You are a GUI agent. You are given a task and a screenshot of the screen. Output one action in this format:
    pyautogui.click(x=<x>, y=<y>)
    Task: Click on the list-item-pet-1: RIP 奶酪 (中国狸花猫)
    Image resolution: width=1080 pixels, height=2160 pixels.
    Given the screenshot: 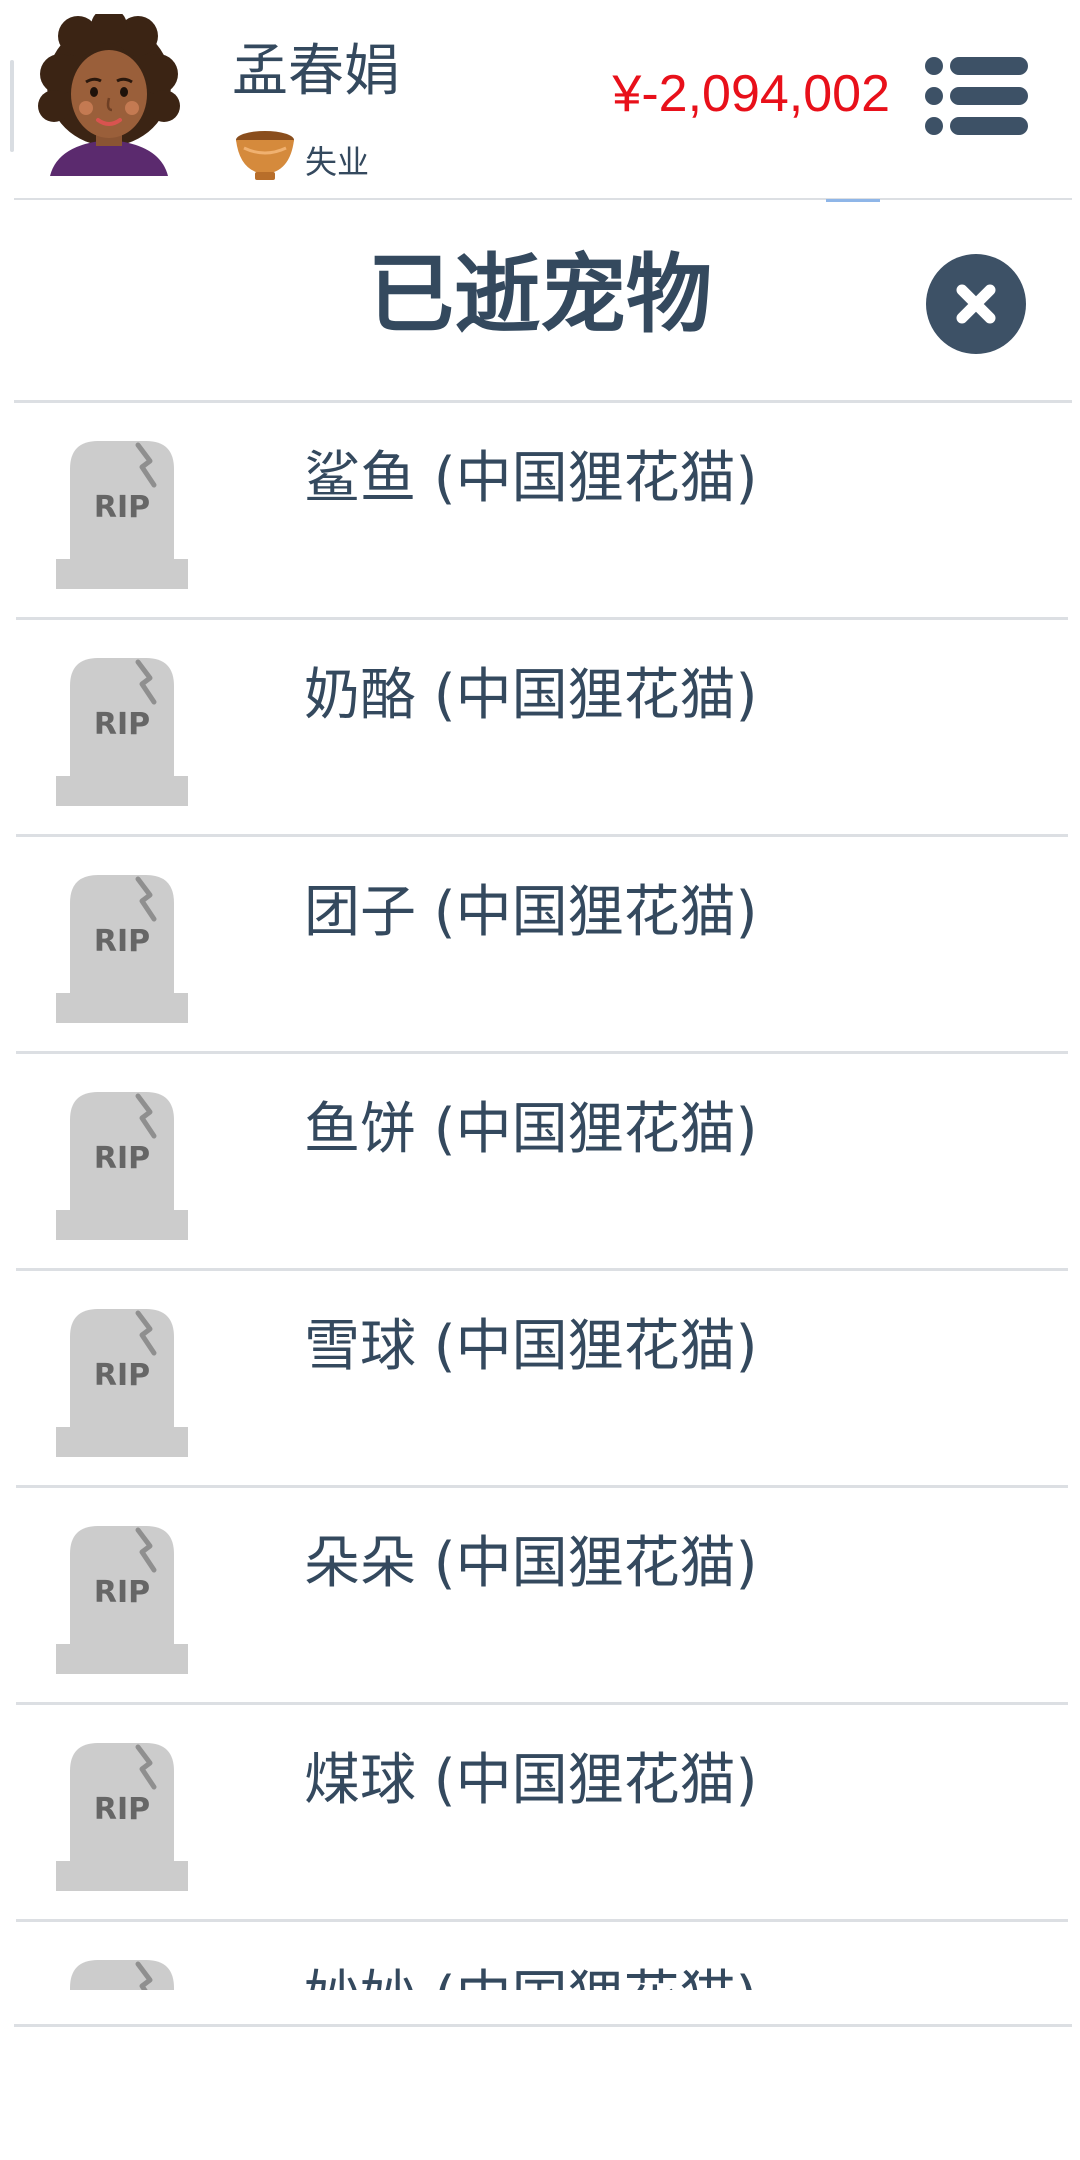 What is the action you would take?
    pyautogui.click(x=540, y=728)
    